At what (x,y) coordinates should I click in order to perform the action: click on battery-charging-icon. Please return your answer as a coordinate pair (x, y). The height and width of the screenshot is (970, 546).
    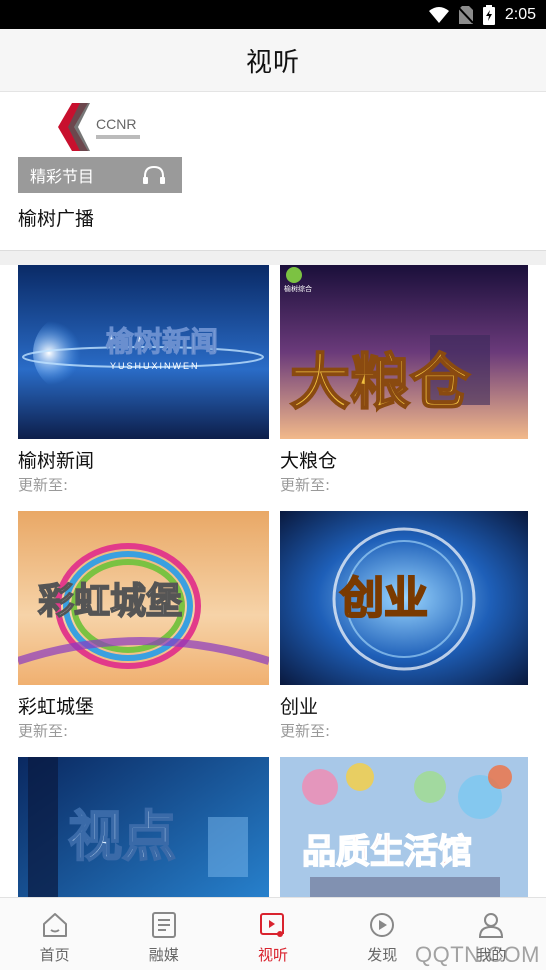
    Looking at the image, I should click on (488, 14).